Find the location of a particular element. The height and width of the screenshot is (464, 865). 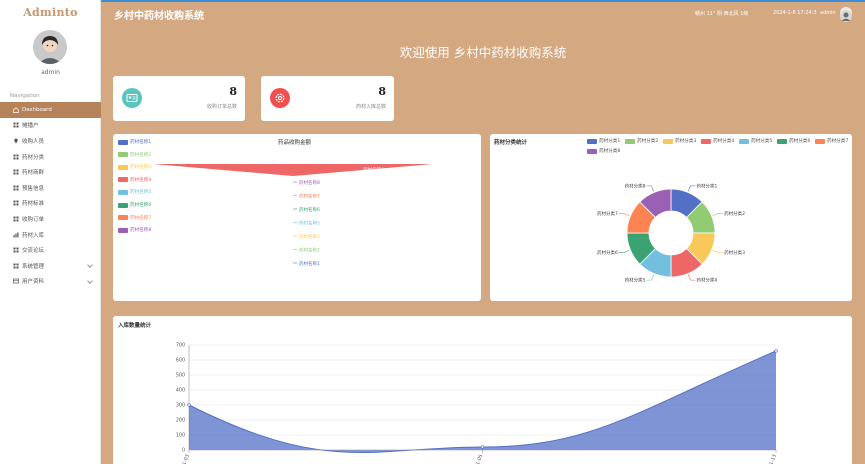

stat-label-storage: 药材入库总数 is located at coordinates (370, 107).